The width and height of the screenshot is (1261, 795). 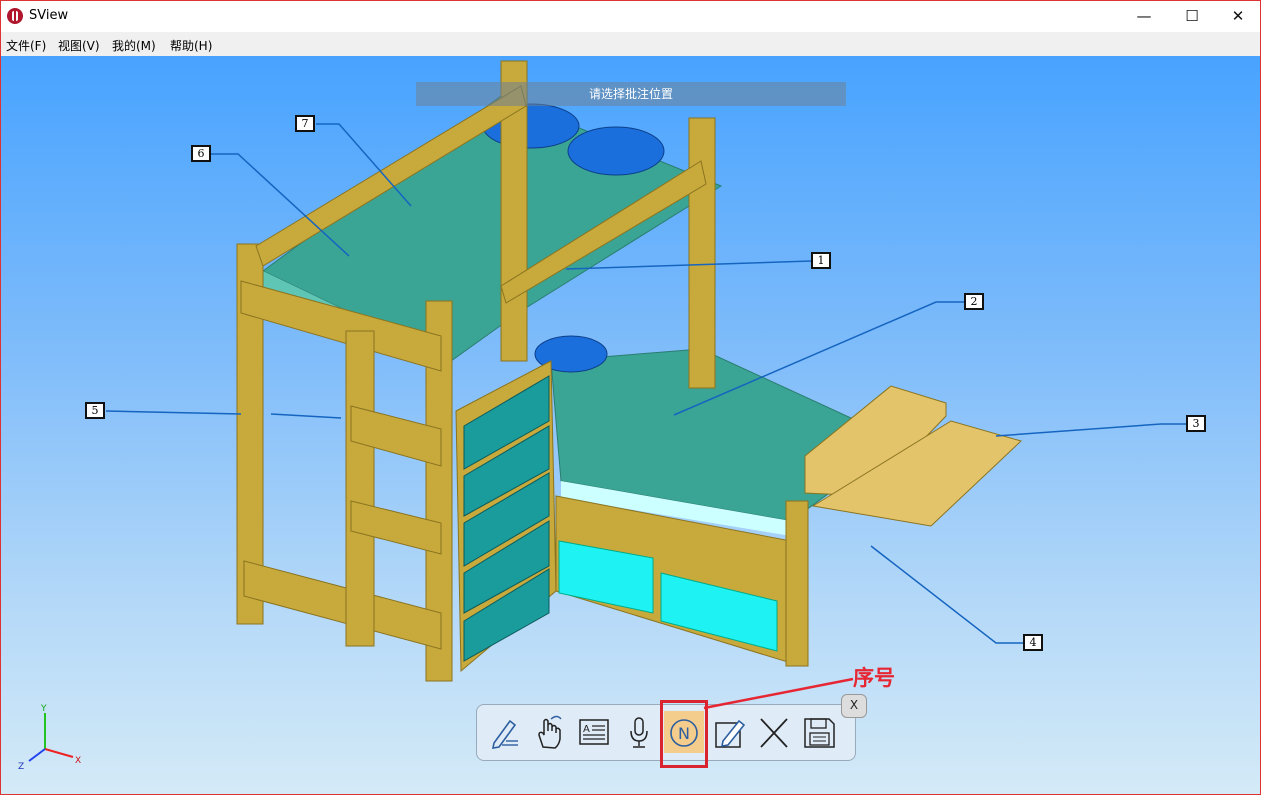 What do you see at coordinates (49, 737) in the screenshot?
I see `axis-triad: Y X Z` at bounding box center [49, 737].